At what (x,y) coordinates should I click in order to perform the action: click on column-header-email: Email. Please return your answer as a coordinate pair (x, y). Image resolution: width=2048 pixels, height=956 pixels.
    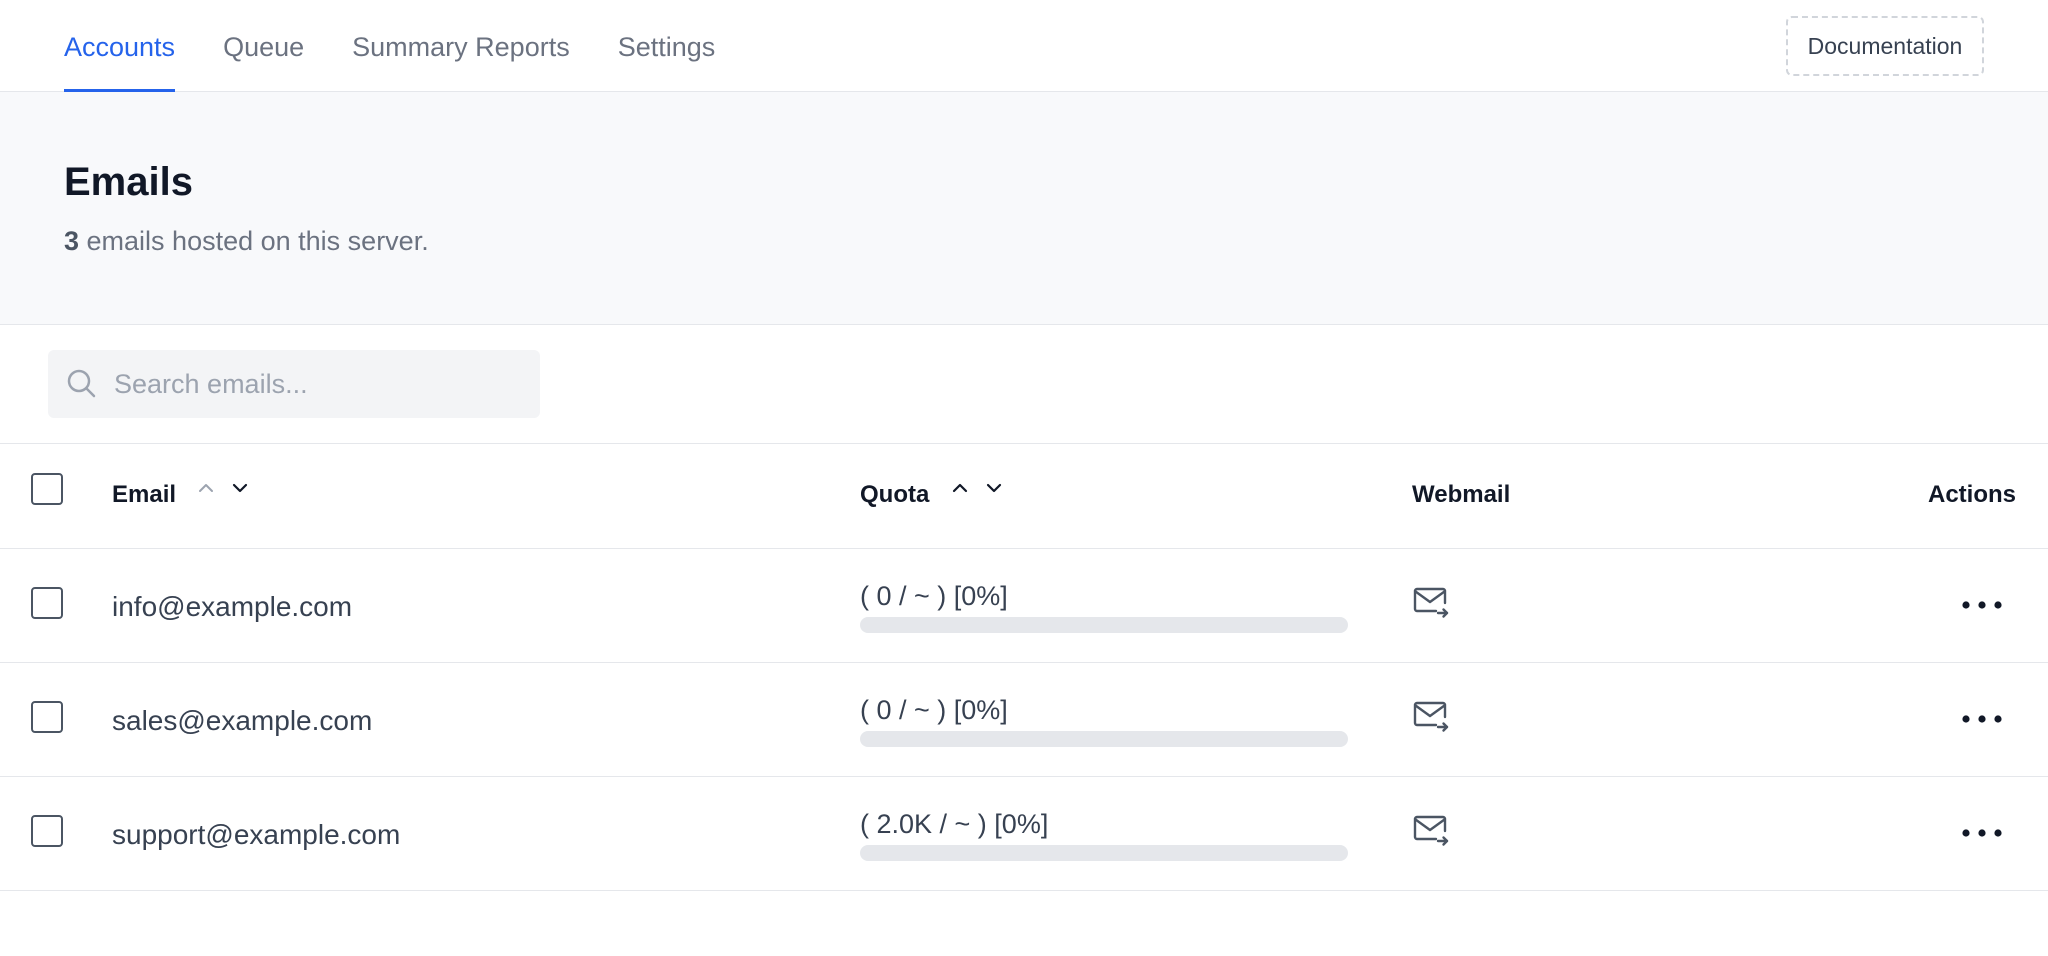
    Looking at the image, I should click on (144, 494).